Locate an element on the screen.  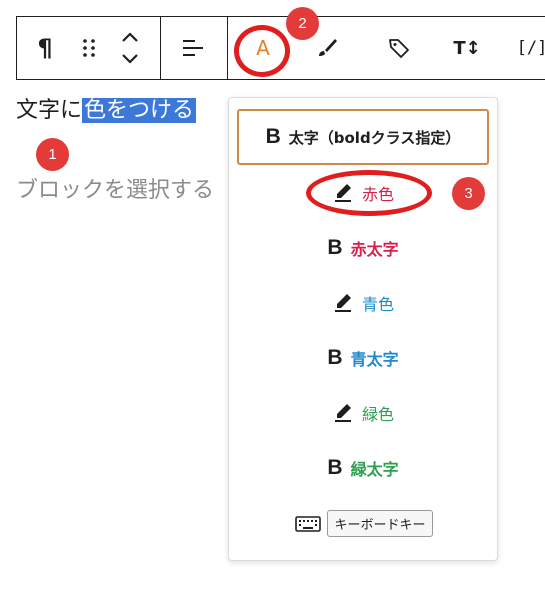
menu-item-label: 青色 is located at coordinates (377, 304).